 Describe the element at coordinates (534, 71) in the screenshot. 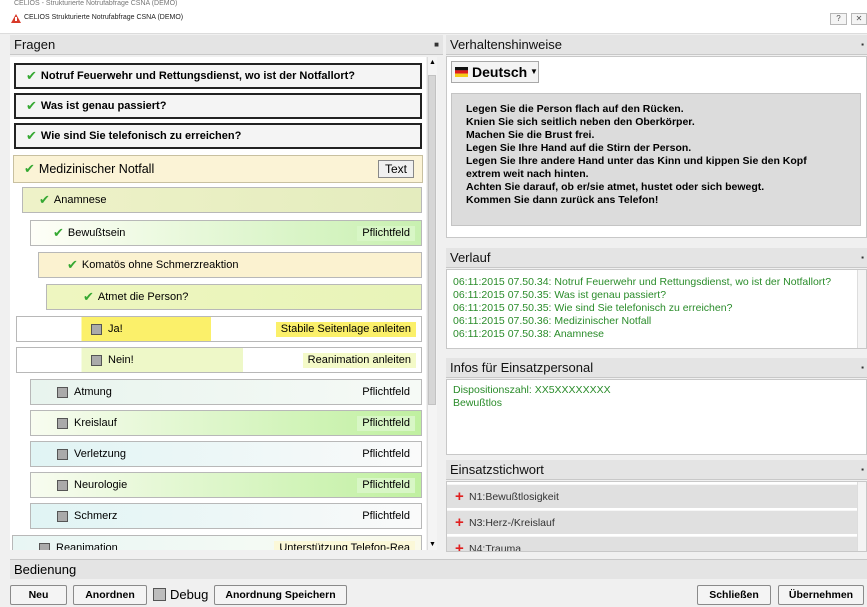

I see `chevron-down-icon: ▼` at that location.